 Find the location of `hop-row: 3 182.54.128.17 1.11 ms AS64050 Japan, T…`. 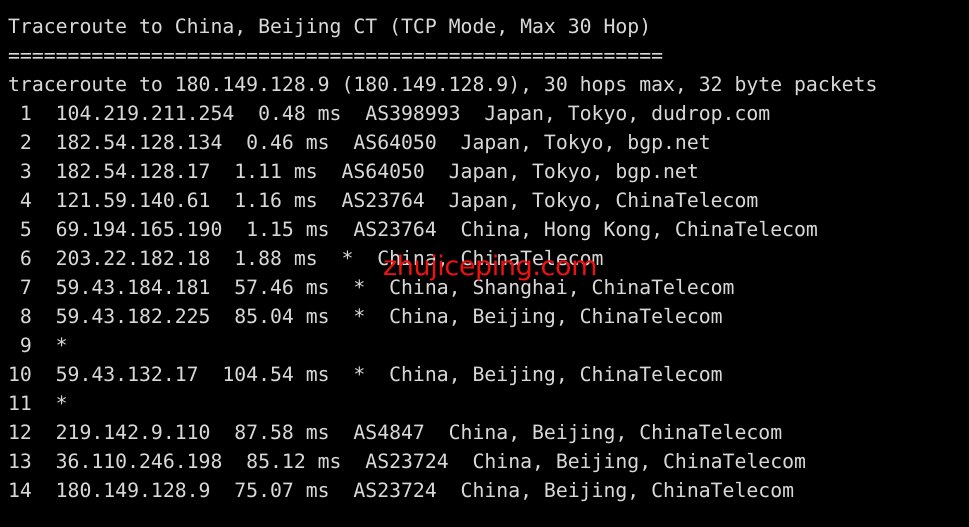

hop-row: 3 182.54.128.17 1.11 ms AS64050 Japan, T… is located at coordinates (353, 171).